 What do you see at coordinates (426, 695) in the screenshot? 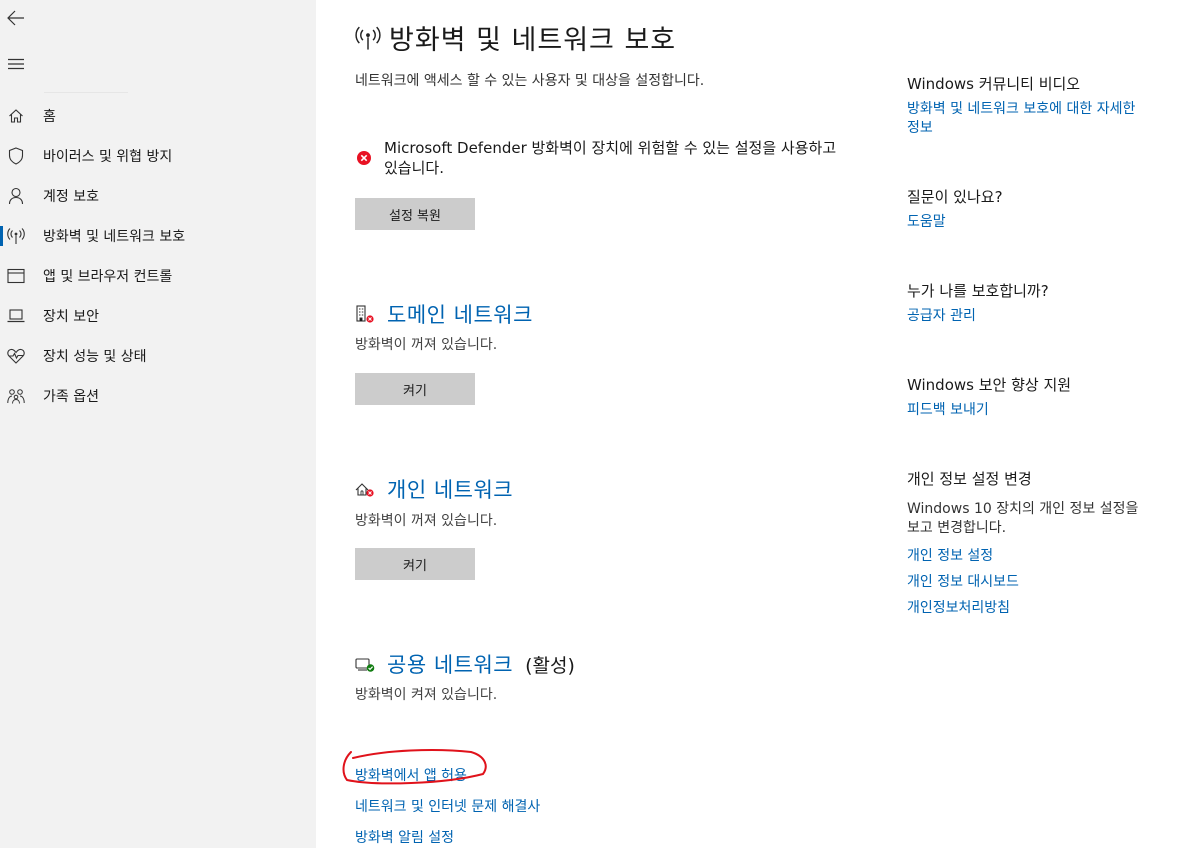
I see `public-network-status: 방화벽이 켜져 있습니다.` at bounding box center [426, 695].